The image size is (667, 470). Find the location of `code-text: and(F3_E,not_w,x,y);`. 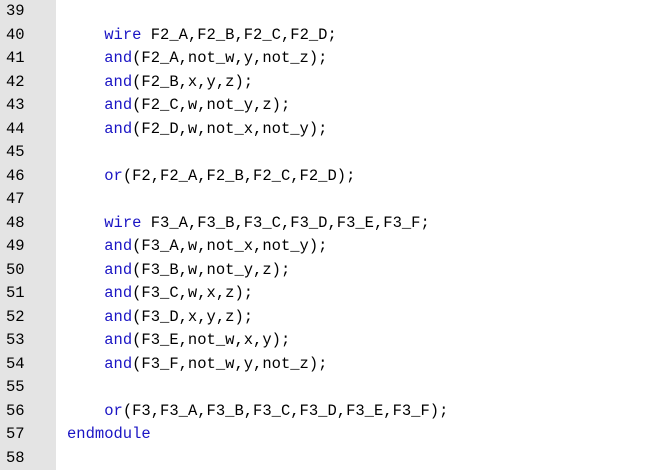

code-text: and(F3_E,not_w,x,y); is located at coordinates (178, 341).